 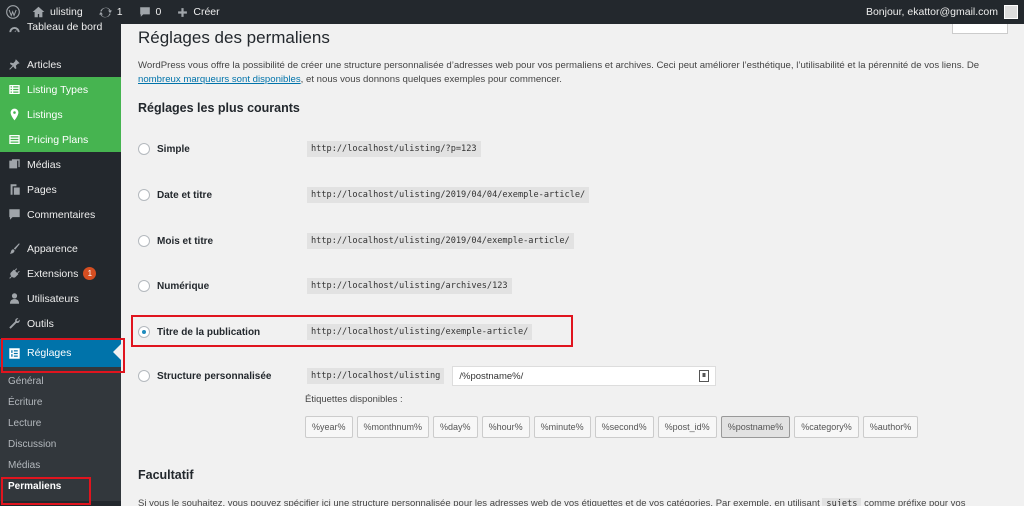 What do you see at coordinates (14, 274) in the screenshot?
I see `plugin-icon` at bounding box center [14, 274].